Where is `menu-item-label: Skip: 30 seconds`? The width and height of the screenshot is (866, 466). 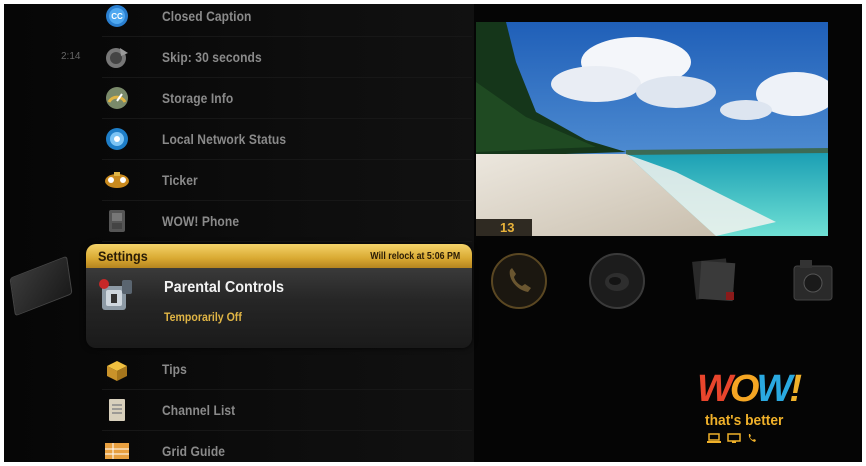 menu-item-label: Skip: 30 seconds is located at coordinates (212, 57).